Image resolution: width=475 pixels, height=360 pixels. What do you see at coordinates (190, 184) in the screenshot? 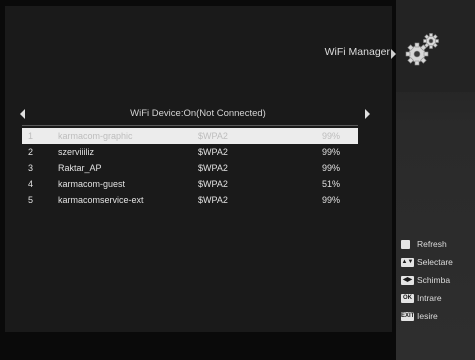
I see `network-row: 4 karmacom-guest $WPA2 51%` at bounding box center [190, 184].